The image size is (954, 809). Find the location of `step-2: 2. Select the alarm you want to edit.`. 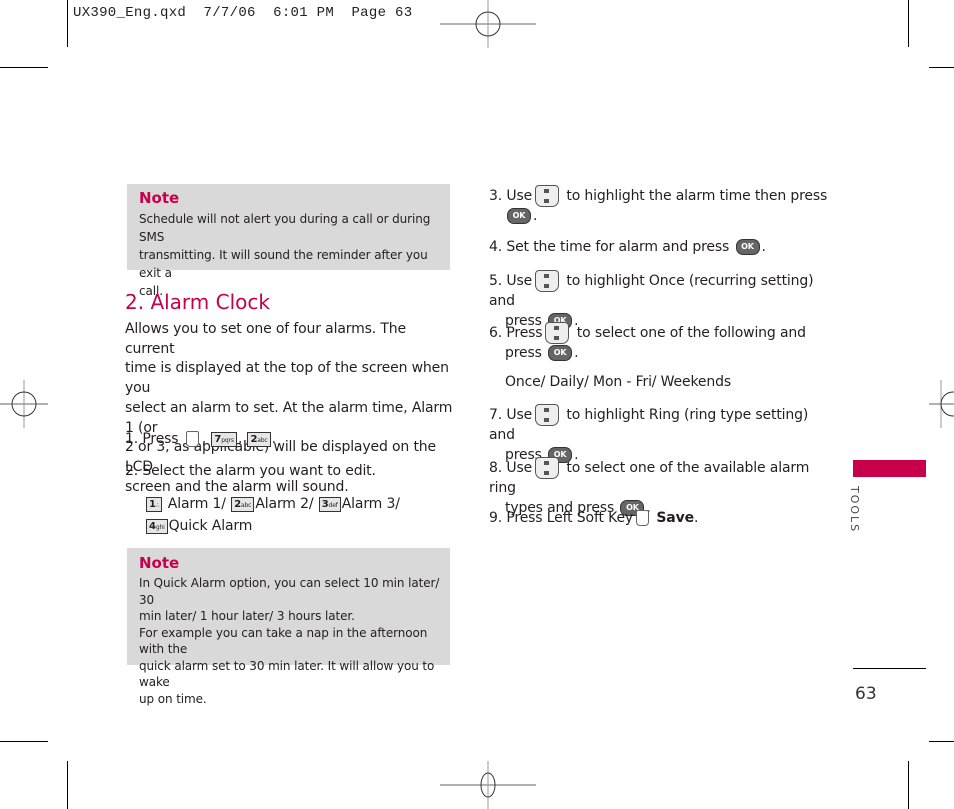

step-2: 2. Select the alarm you want to edit. is located at coordinates (250, 471).